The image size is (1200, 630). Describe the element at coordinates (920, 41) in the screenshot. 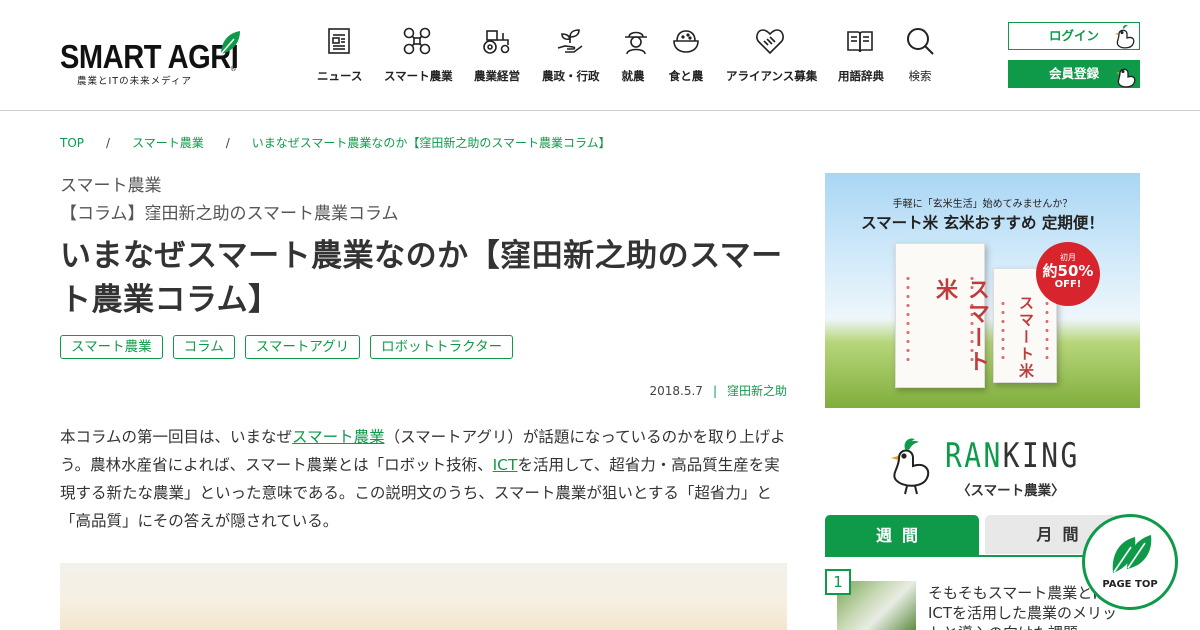

I see `search-icon` at that location.